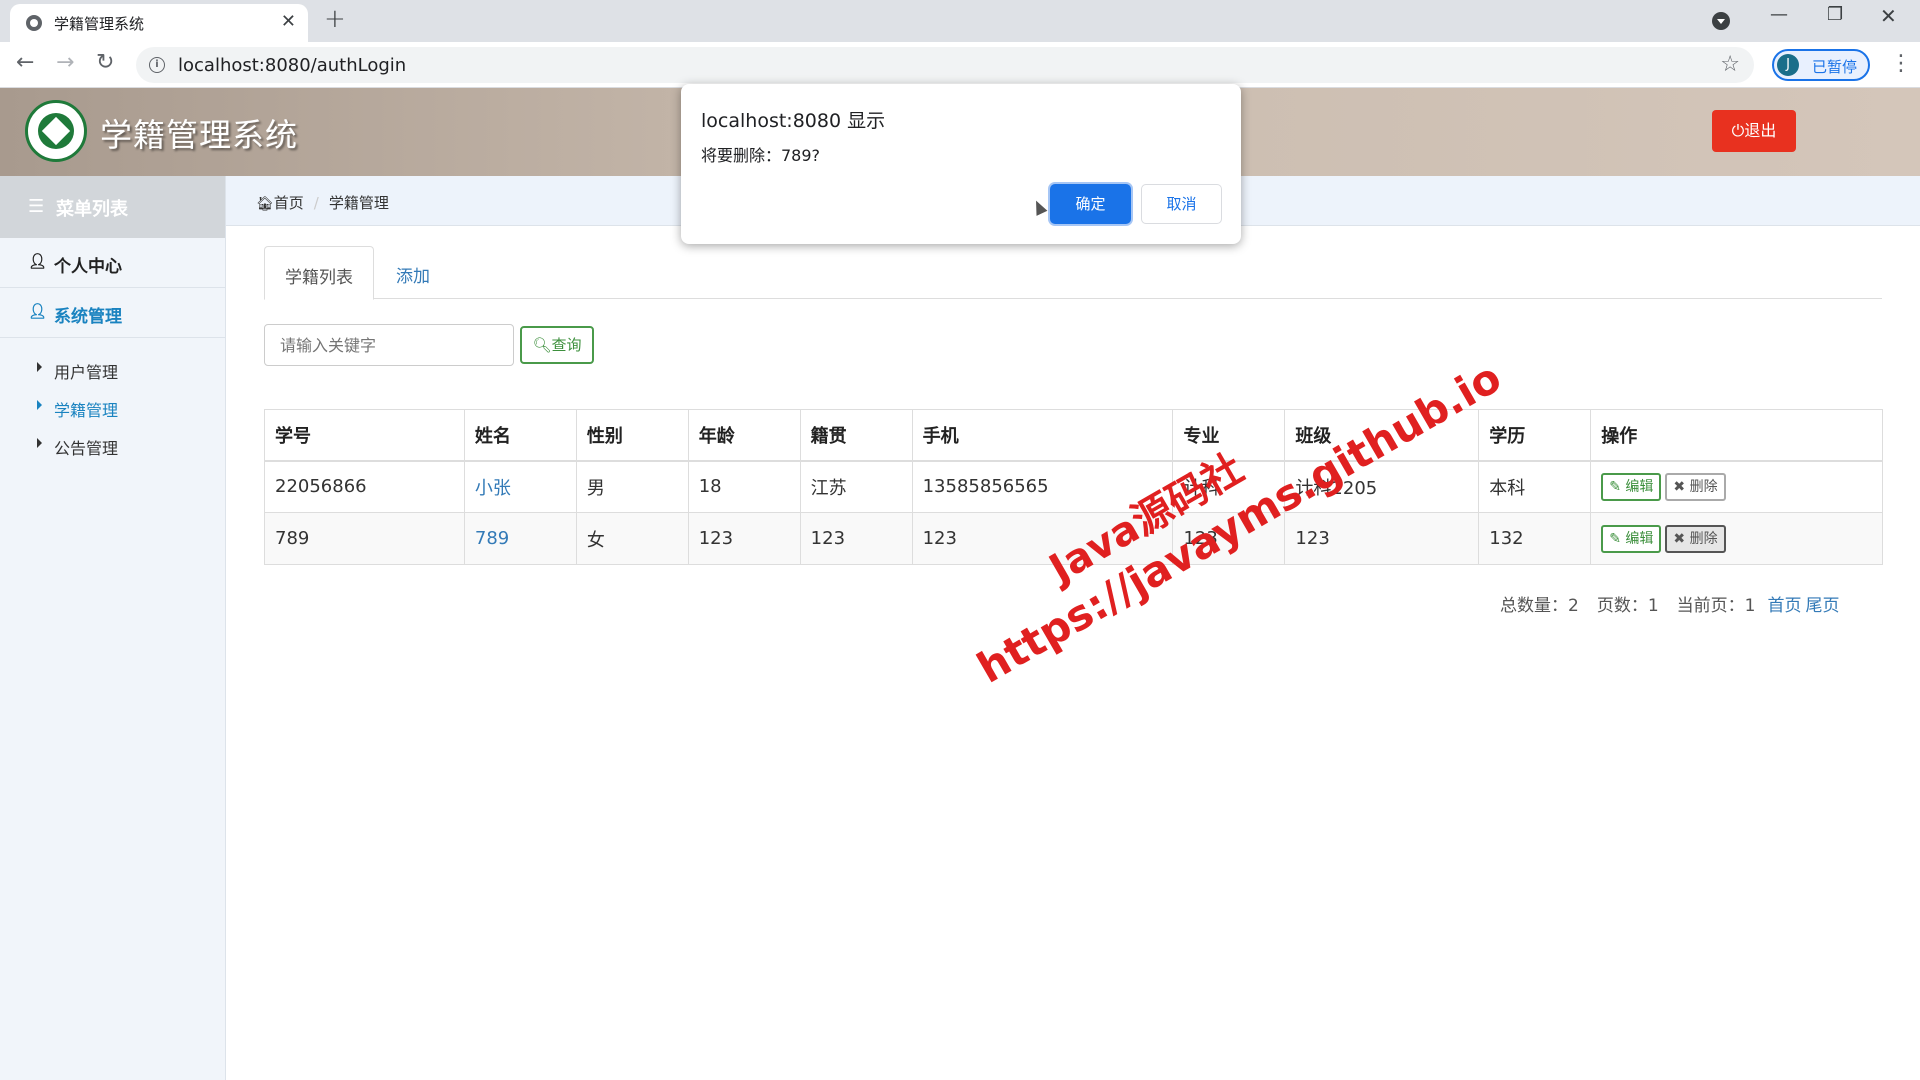 Image resolution: width=1920 pixels, height=1080 pixels. What do you see at coordinates (34, 23) in the screenshot?
I see `globe-icon` at bounding box center [34, 23].